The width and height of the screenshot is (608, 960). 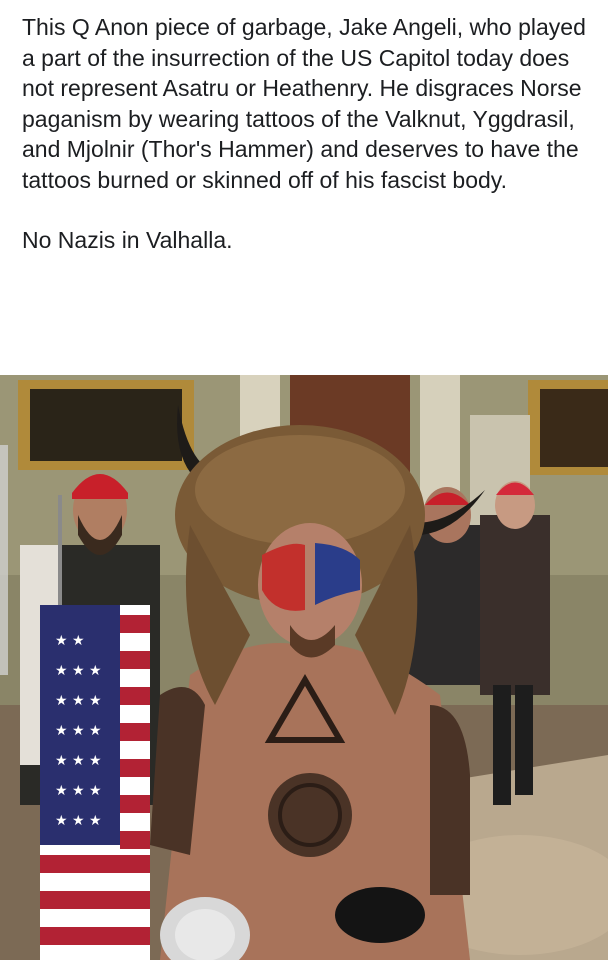 What do you see at coordinates (95, 782) in the screenshot?
I see `us-flag: ★ ★ ★ ★ ★ ★ ★ ★ ★ ★ ★ ★ ★ ★ ★ ★ ★ ★ ★ ★` at bounding box center [95, 782].